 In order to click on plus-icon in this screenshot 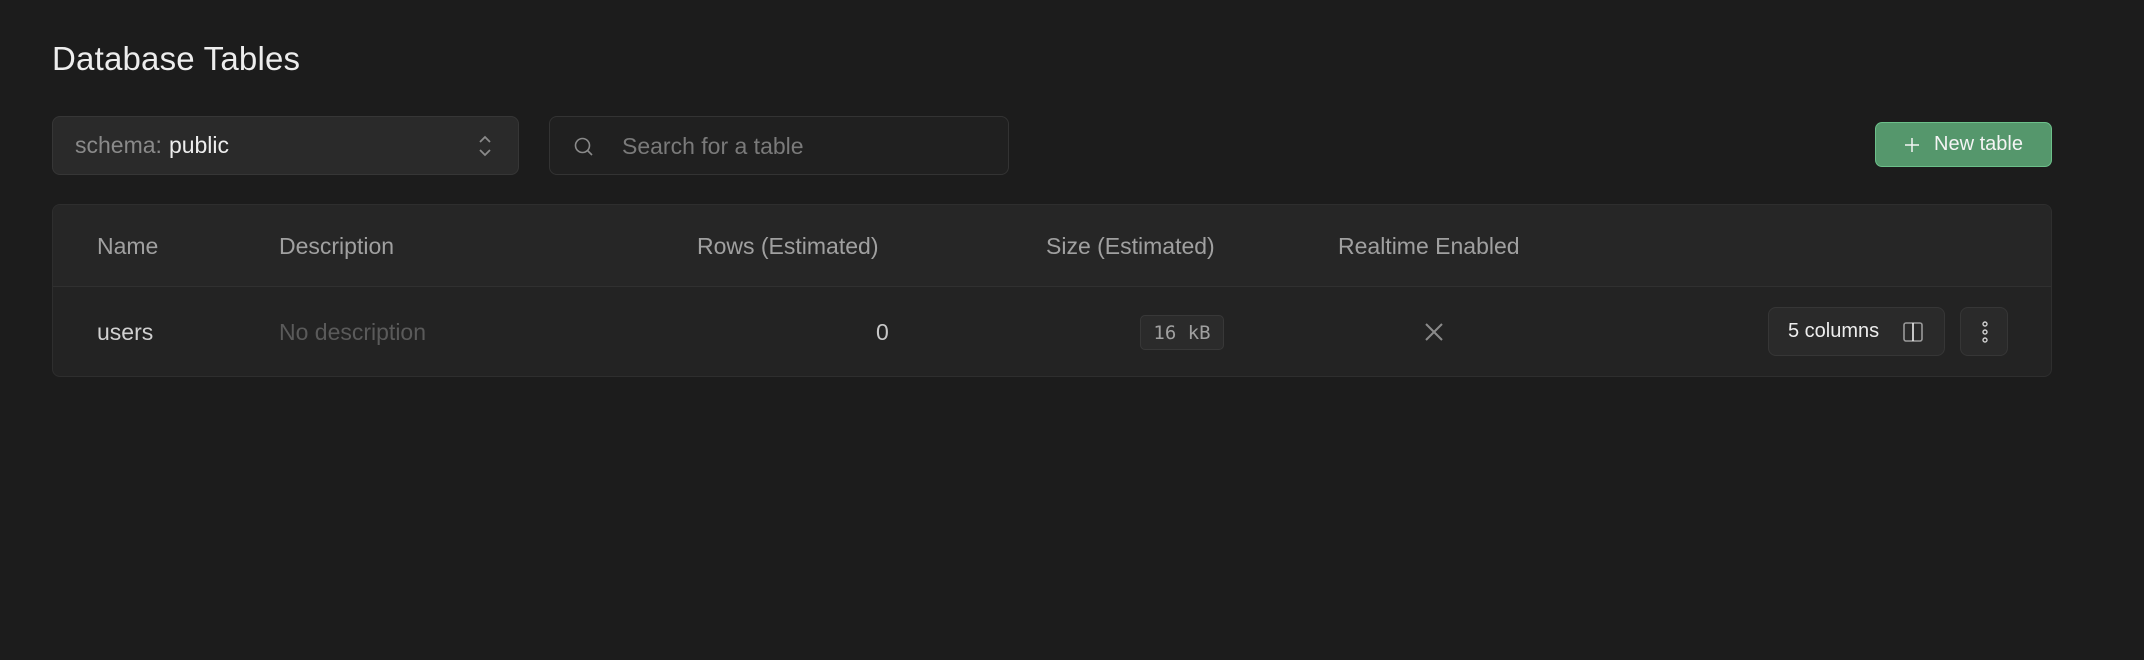, I will do `click(1912, 144)`.